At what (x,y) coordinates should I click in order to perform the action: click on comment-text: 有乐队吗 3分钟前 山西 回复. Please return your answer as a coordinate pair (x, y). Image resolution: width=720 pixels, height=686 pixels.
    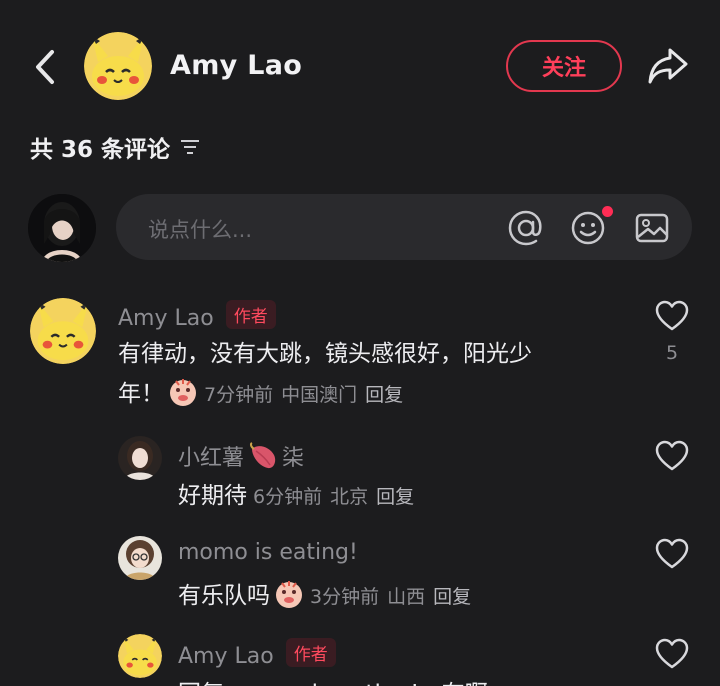
    Looking at the image, I should click on (328, 596).